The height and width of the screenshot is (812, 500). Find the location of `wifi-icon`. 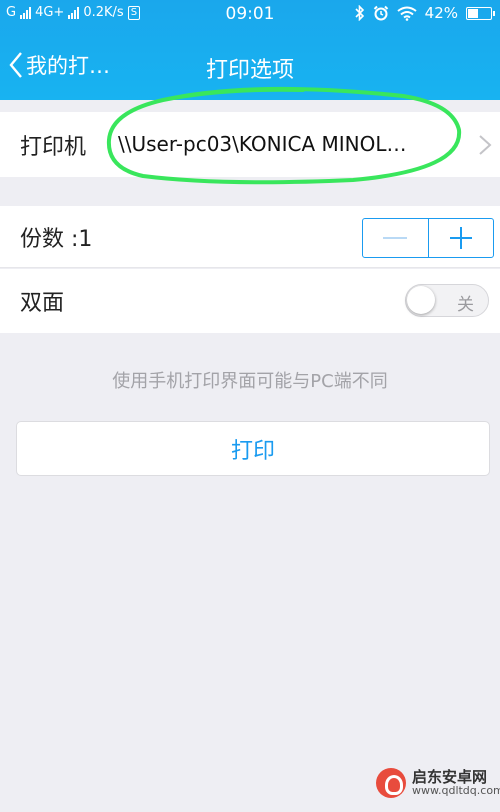

wifi-icon is located at coordinates (407, 13).